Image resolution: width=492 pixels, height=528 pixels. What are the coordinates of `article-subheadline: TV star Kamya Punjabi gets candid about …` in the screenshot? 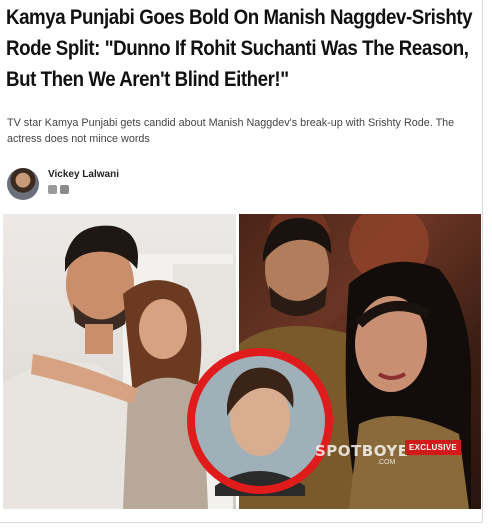 It's located at (231, 131).